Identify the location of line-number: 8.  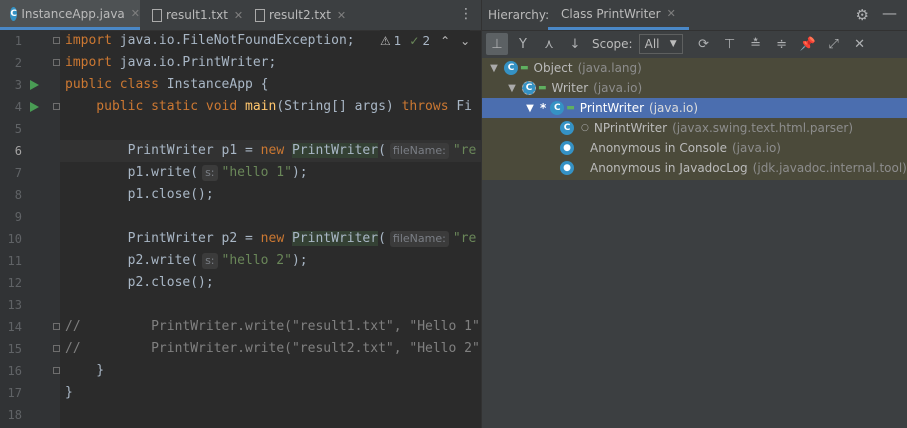
(18, 195).